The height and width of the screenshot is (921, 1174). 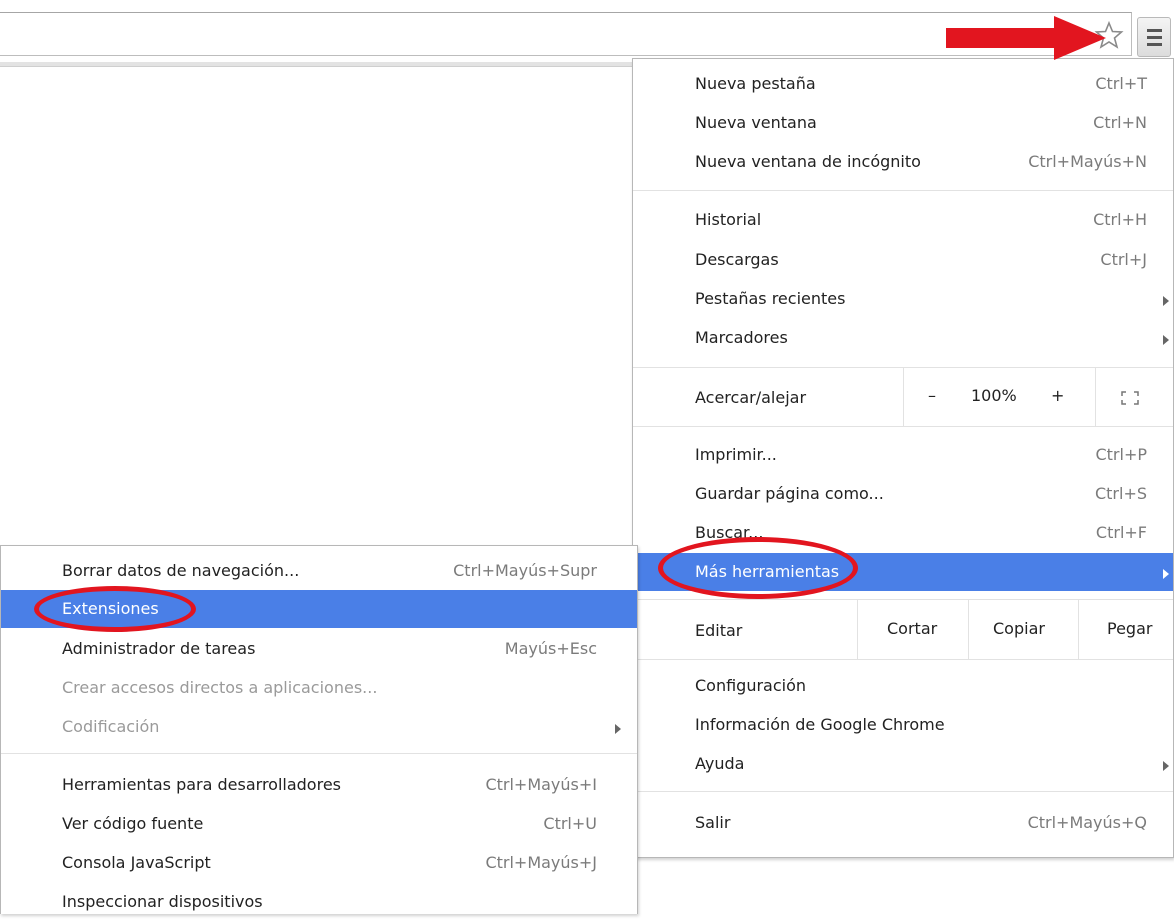 I want to click on menu-item-label: Nueva ventana de incógnito, so click(x=808, y=161).